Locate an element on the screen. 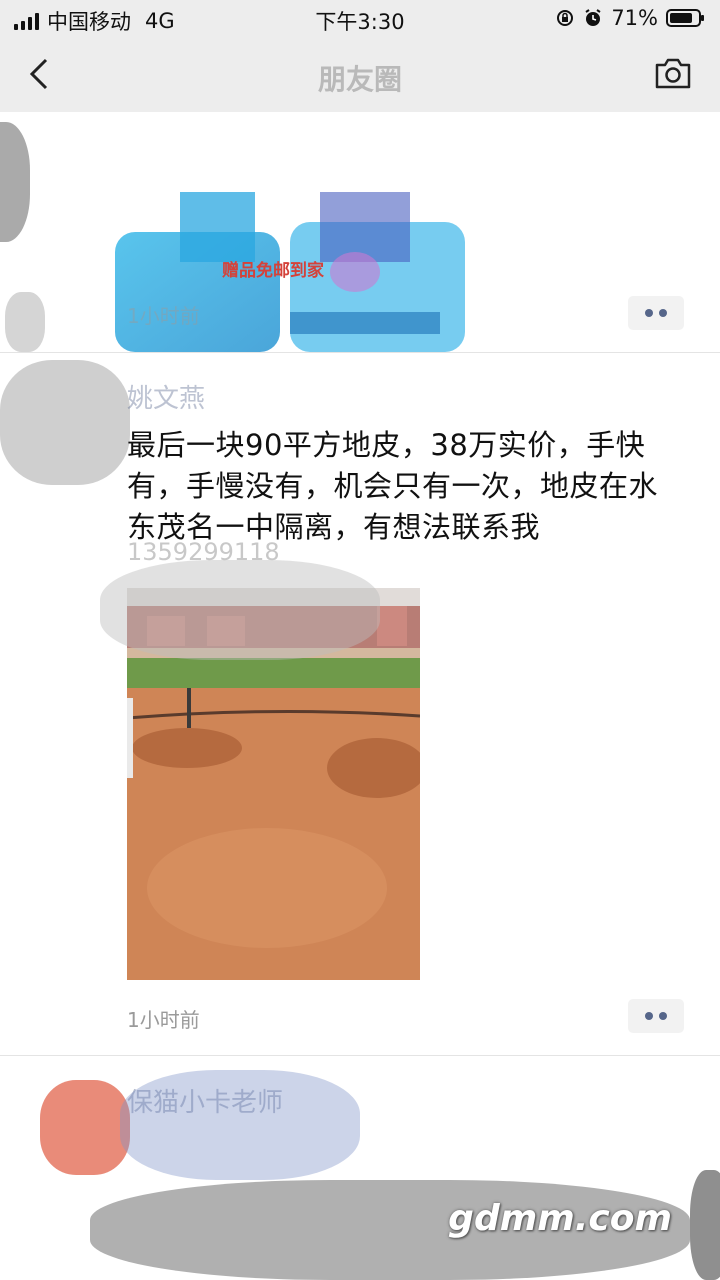  status-right: 71% is located at coordinates (630, 18).